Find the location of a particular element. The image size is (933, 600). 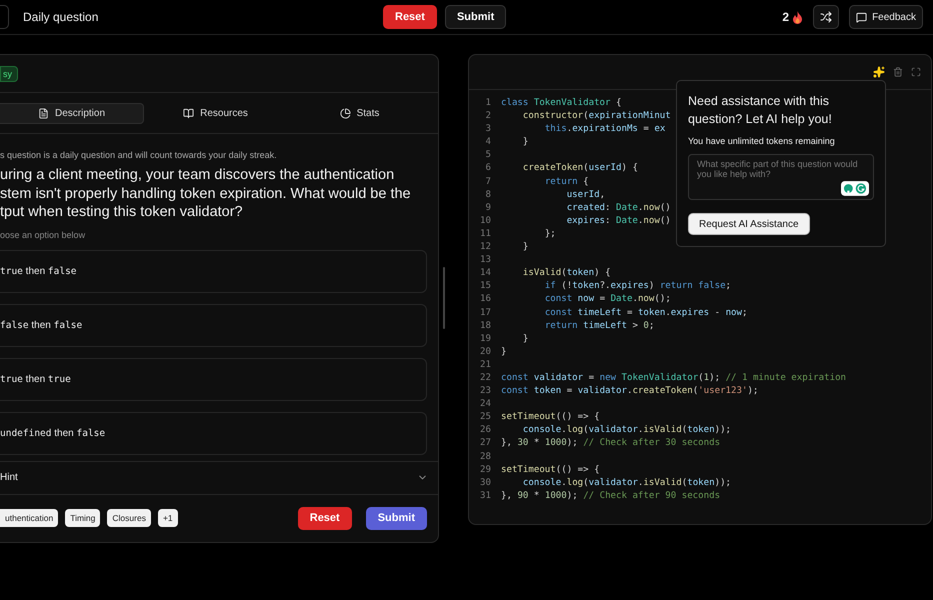

option-prompt: oose an option below is located at coordinates (43, 235).